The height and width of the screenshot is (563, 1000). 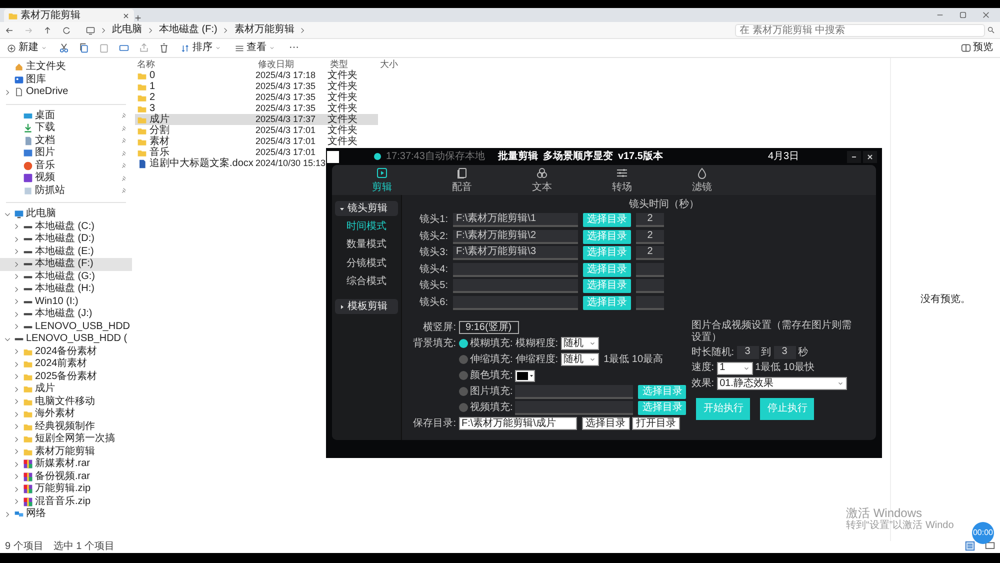 I want to click on sidebar-item: 文档, so click(x=66, y=140).